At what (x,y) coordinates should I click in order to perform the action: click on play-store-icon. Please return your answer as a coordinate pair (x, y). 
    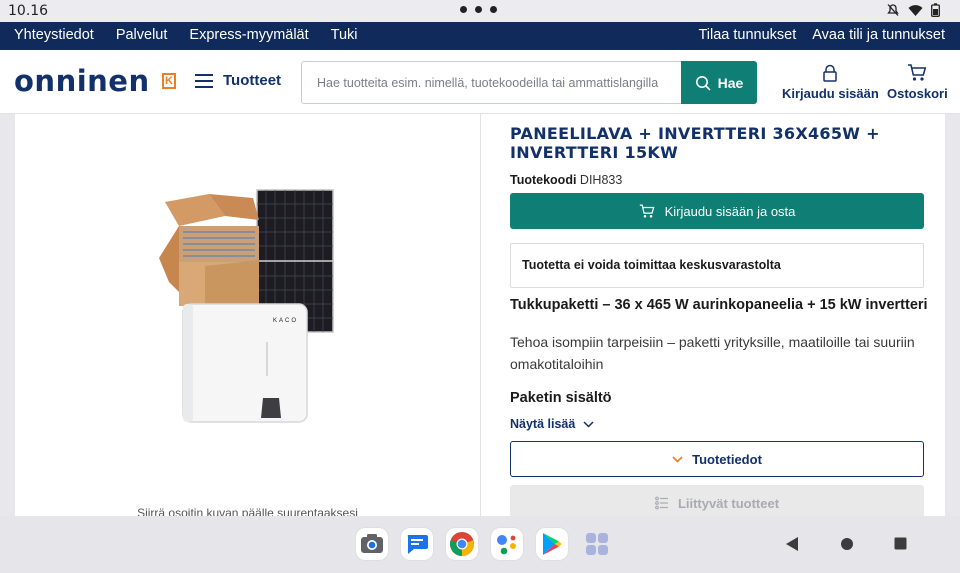
    Looking at the image, I should click on (552, 544).